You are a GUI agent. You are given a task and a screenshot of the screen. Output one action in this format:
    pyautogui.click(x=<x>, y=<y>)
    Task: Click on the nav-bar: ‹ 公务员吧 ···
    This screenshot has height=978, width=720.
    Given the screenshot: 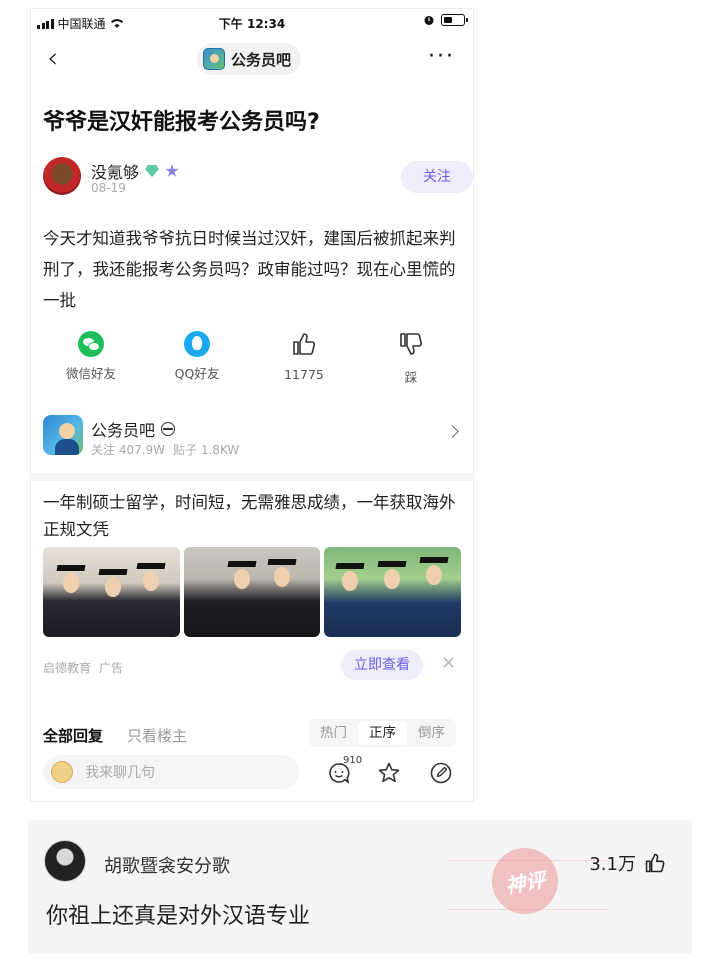 What is the action you would take?
    pyautogui.click(x=252, y=59)
    